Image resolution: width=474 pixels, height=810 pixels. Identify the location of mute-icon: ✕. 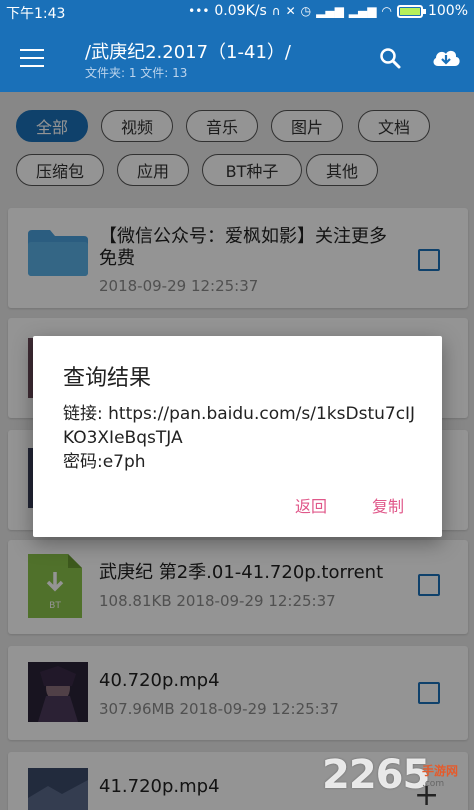
(290, 11).